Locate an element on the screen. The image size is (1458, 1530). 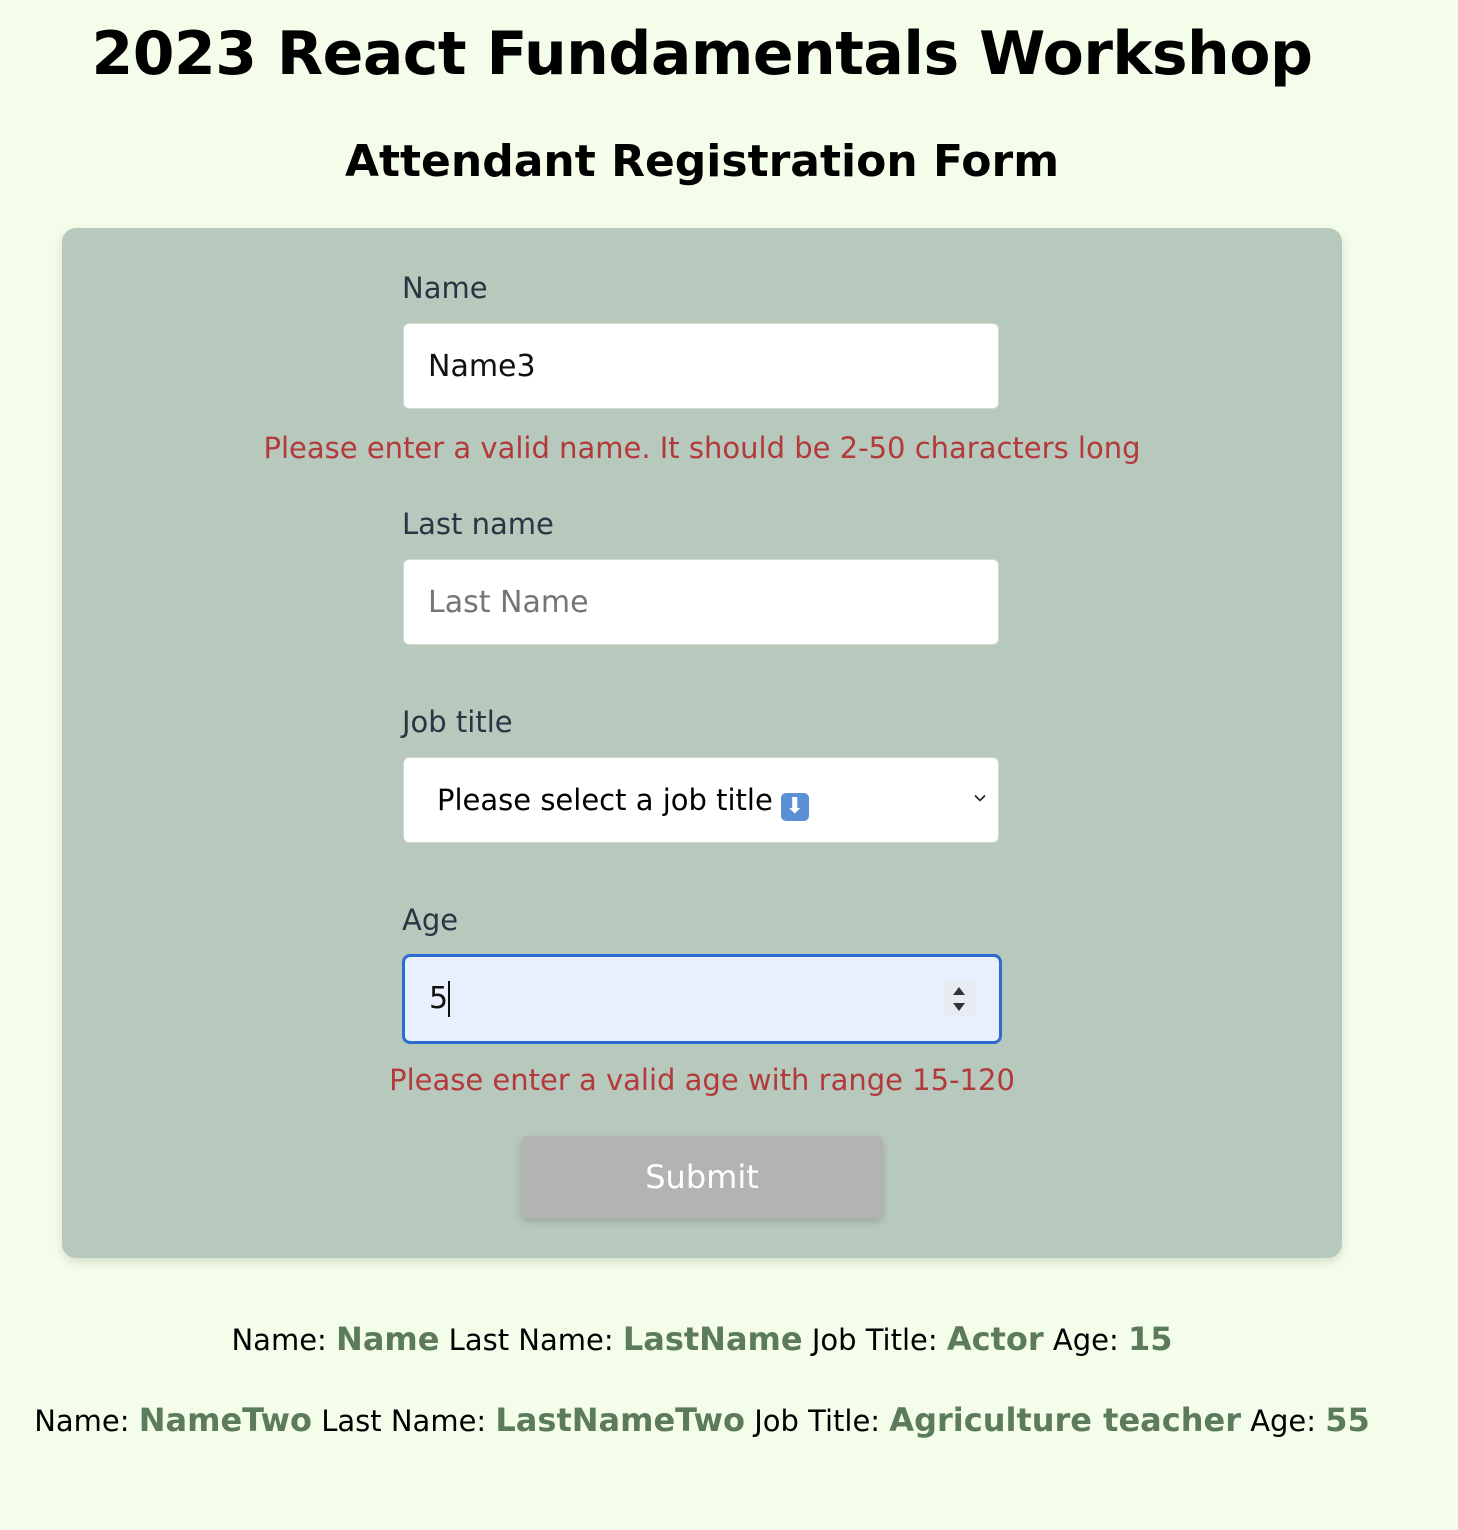
attendee-age: 55 is located at coordinates (1347, 1420).